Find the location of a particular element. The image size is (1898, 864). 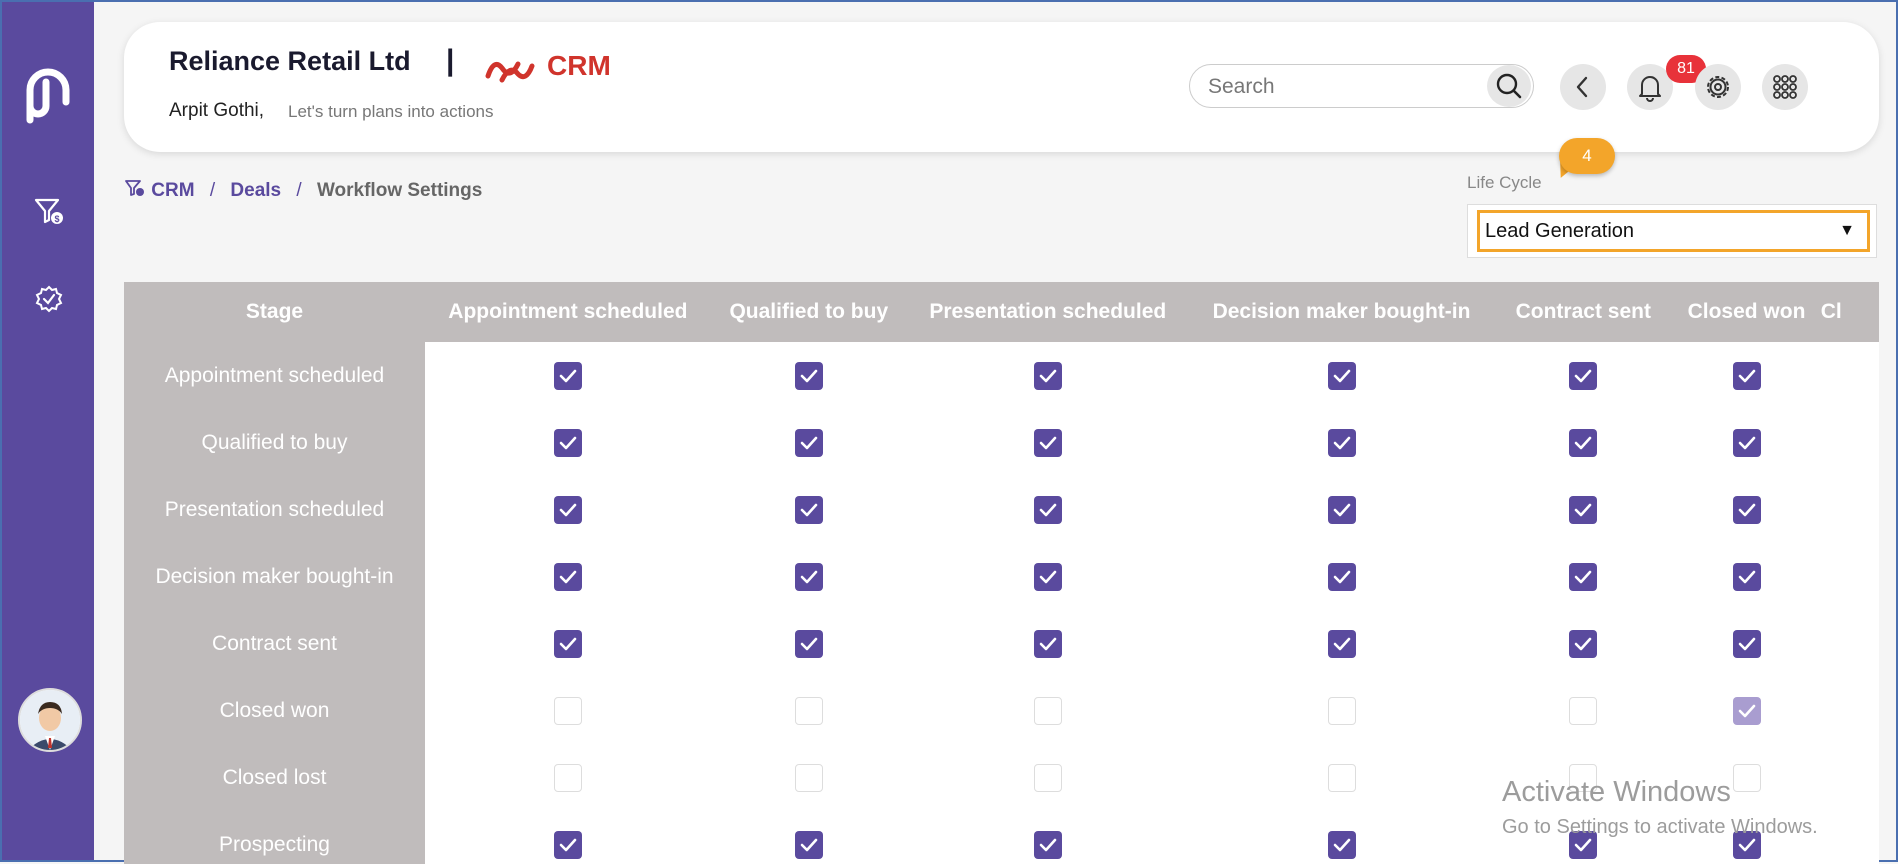

breadcrumb-deals: Deals is located at coordinates (255, 190).